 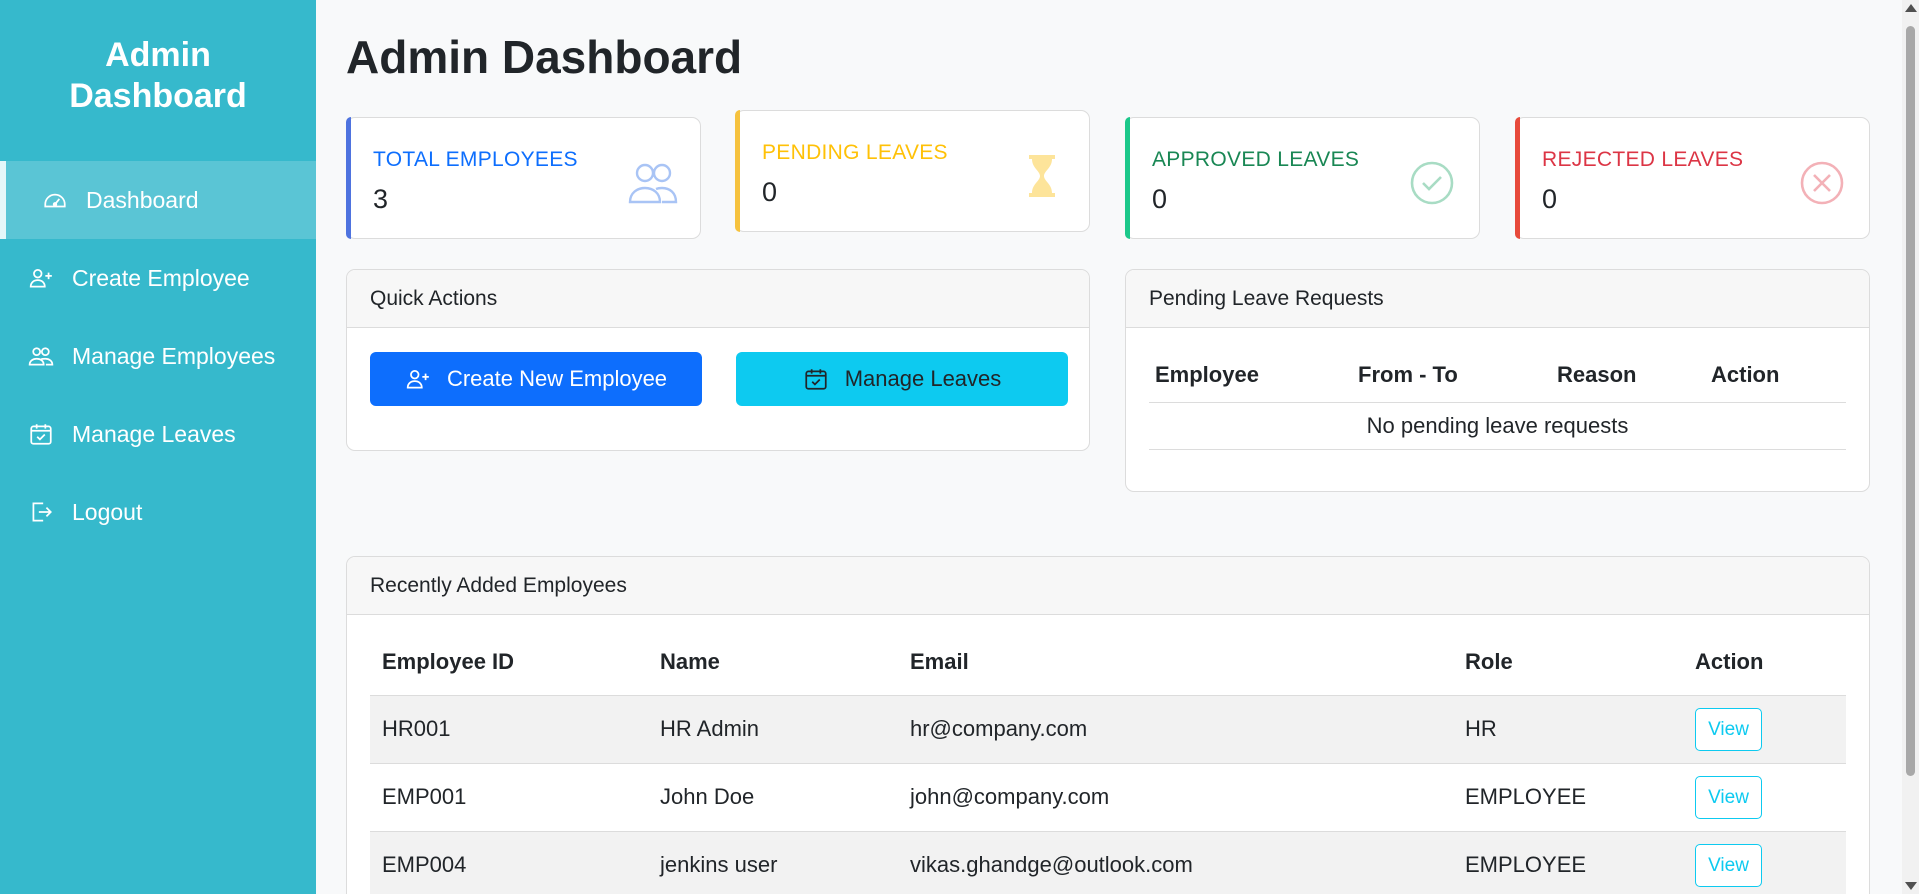 I want to click on sidebar-item-logout: Logout, so click(x=158, y=512).